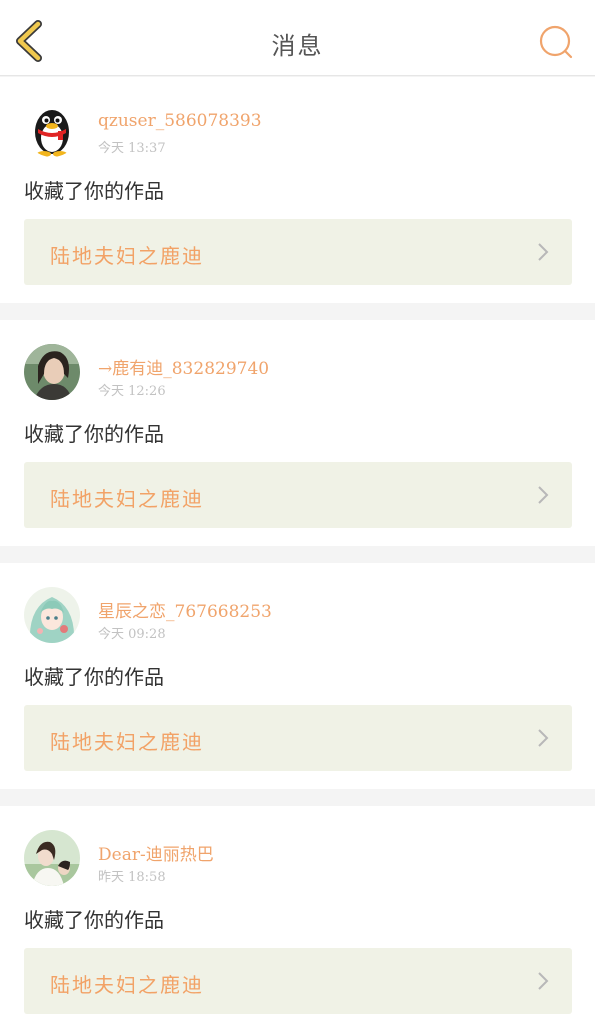 Image resolution: width=595 pixels, height=1032 pixels. What do you see at coordinates (183, 366) in the screenshot?
I see `username: →鹿有迪_832829740` at bounding box center [183, 366].